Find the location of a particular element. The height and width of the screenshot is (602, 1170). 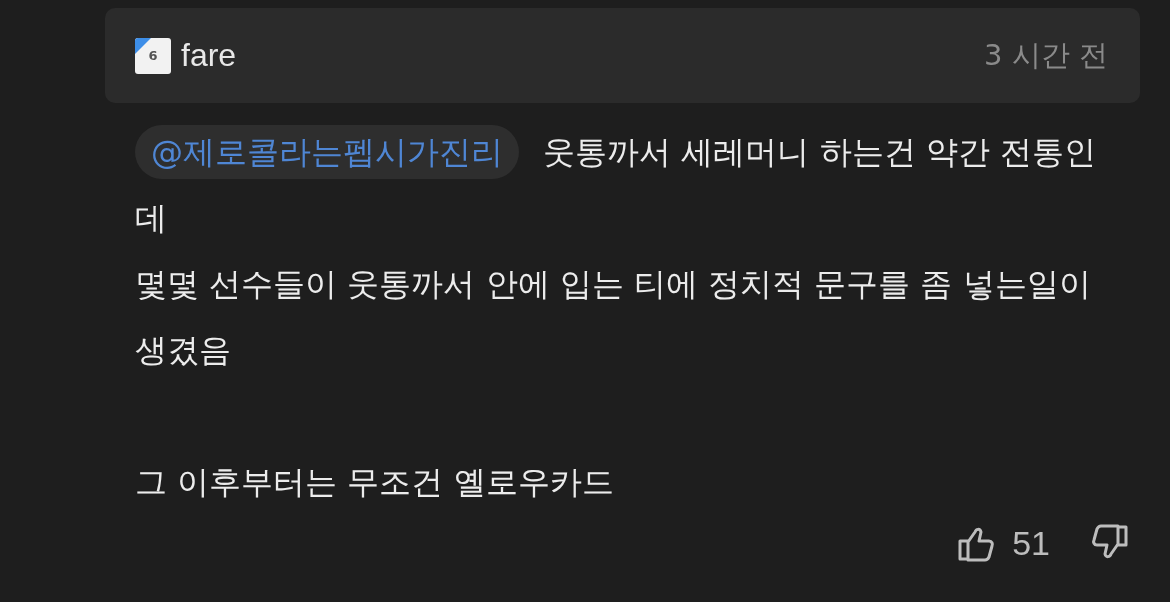

like-count: 51 is located at coordinates (1031, 543).